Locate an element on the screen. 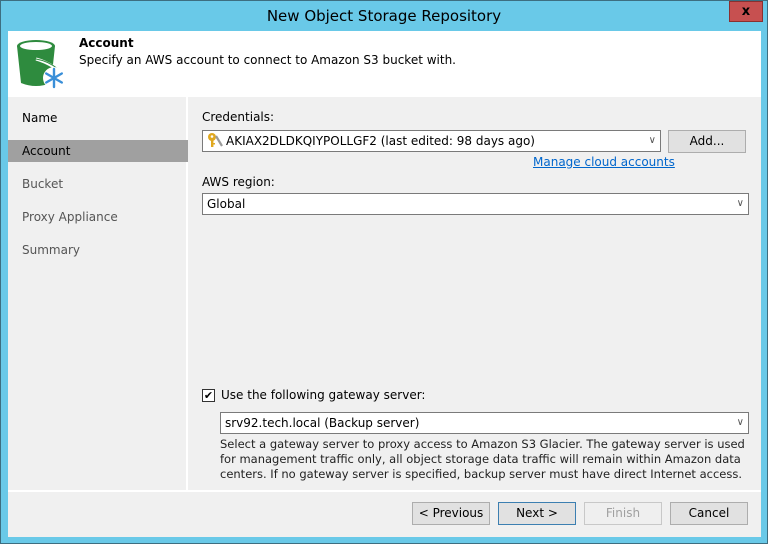 The height and width of the screenshot is (544, 768). cancel-button: Cancel is located at coordinates (709, 513).